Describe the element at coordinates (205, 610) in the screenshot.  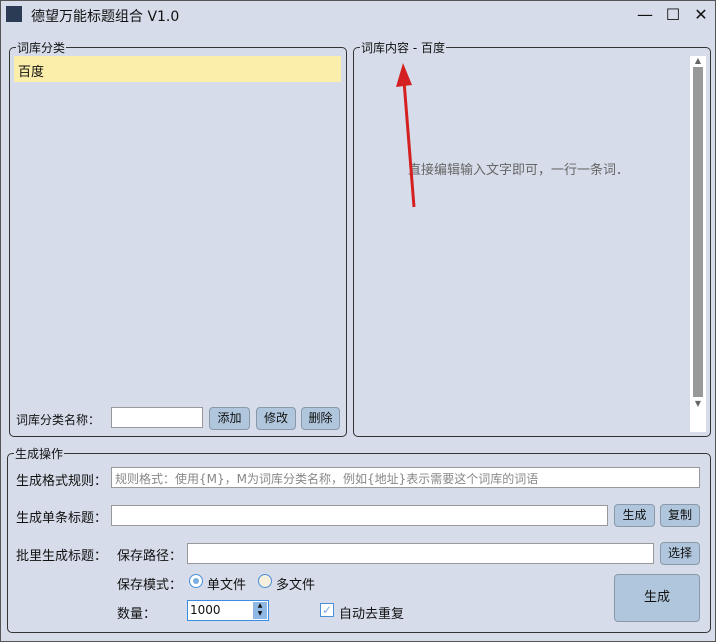
I see `count-value: 1000` at that location.